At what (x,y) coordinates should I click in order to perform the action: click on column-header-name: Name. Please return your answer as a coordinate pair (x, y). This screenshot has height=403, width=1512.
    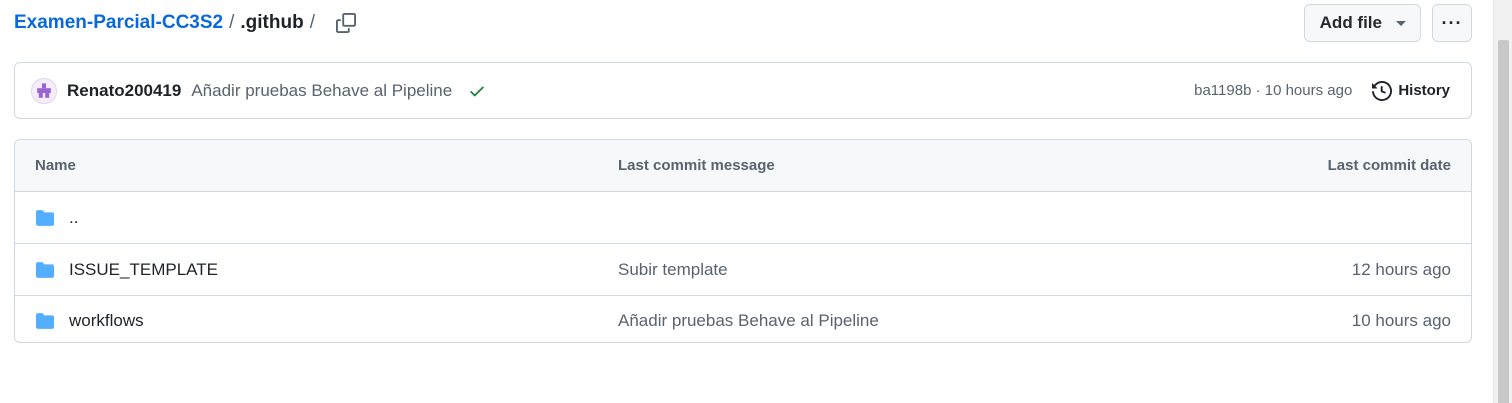
    Looking at the image, I should click on (55, 165).